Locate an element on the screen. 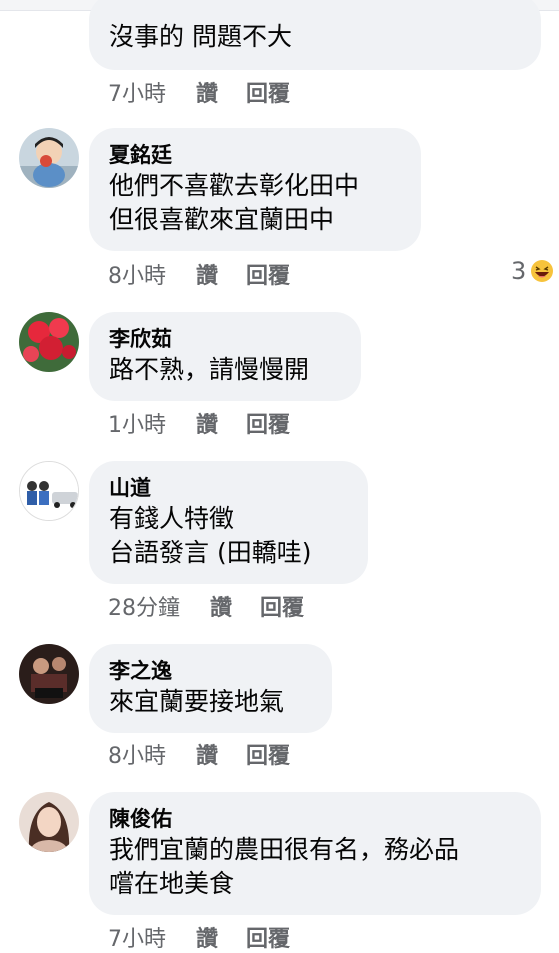 The height and width of the screenshot is (953, 559). comment-text: 他們不喜歡去彰化田中 is located at coordinates (234, 185).